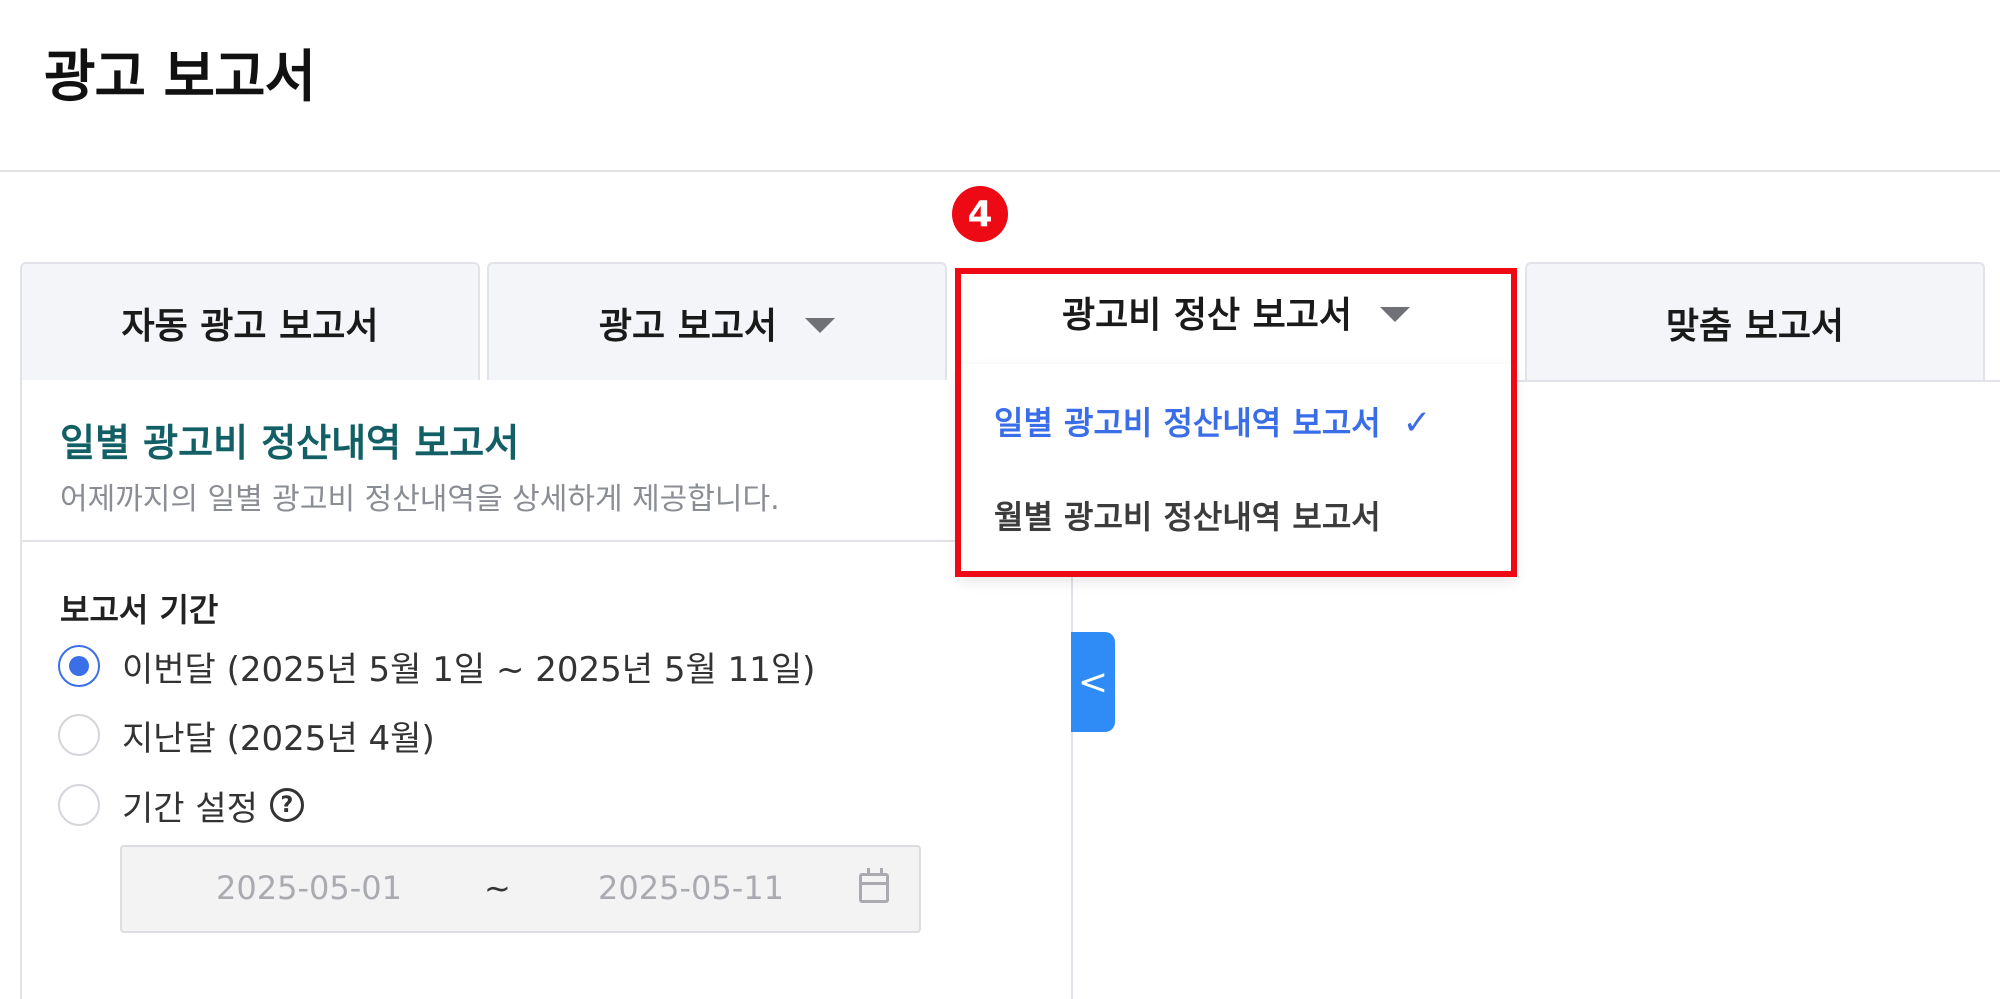 The height and width of the screenshot is (999, 2000). Describe the element at coordinates (290, 443) in the screenshot. I see `report-title: 일별 광고비 정산내역 보고서` at that location.